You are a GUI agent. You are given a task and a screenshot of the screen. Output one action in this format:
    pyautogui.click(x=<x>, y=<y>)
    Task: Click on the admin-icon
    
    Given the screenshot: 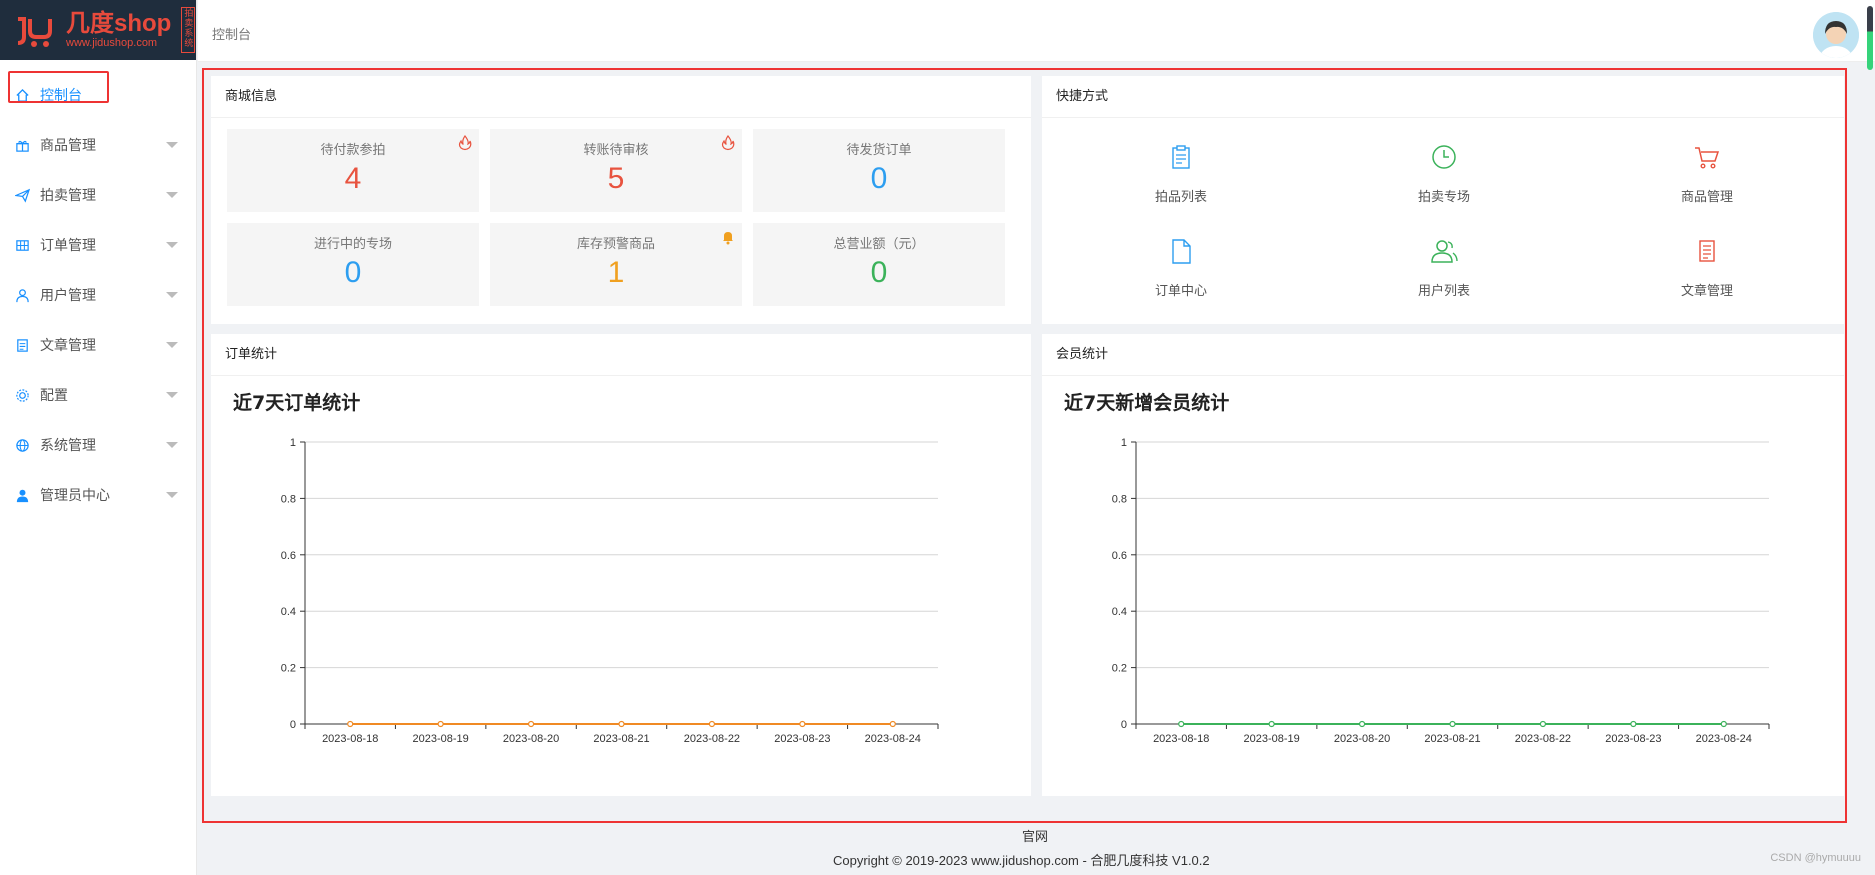 What is the action you would take?
    pyautogui.click(x=22, y=495)
    